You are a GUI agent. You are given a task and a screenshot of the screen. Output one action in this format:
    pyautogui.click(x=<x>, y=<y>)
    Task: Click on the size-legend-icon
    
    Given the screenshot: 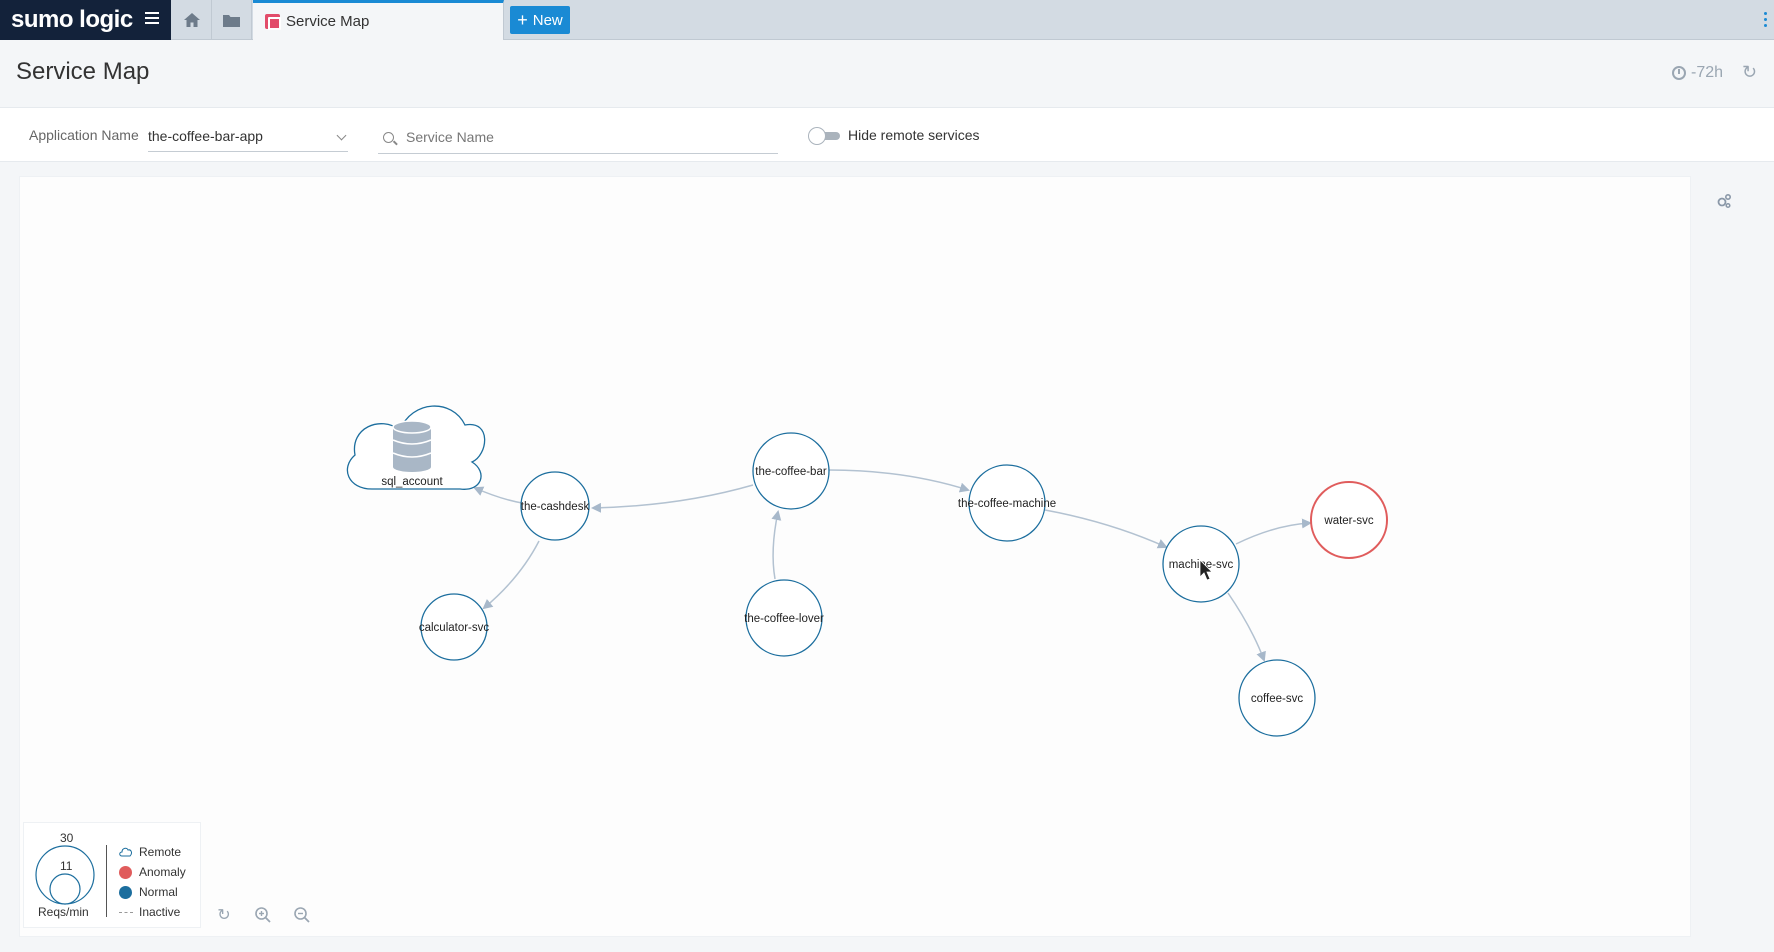 What is the action you would take?
    pyautogui.click(x=65, y=875)
    